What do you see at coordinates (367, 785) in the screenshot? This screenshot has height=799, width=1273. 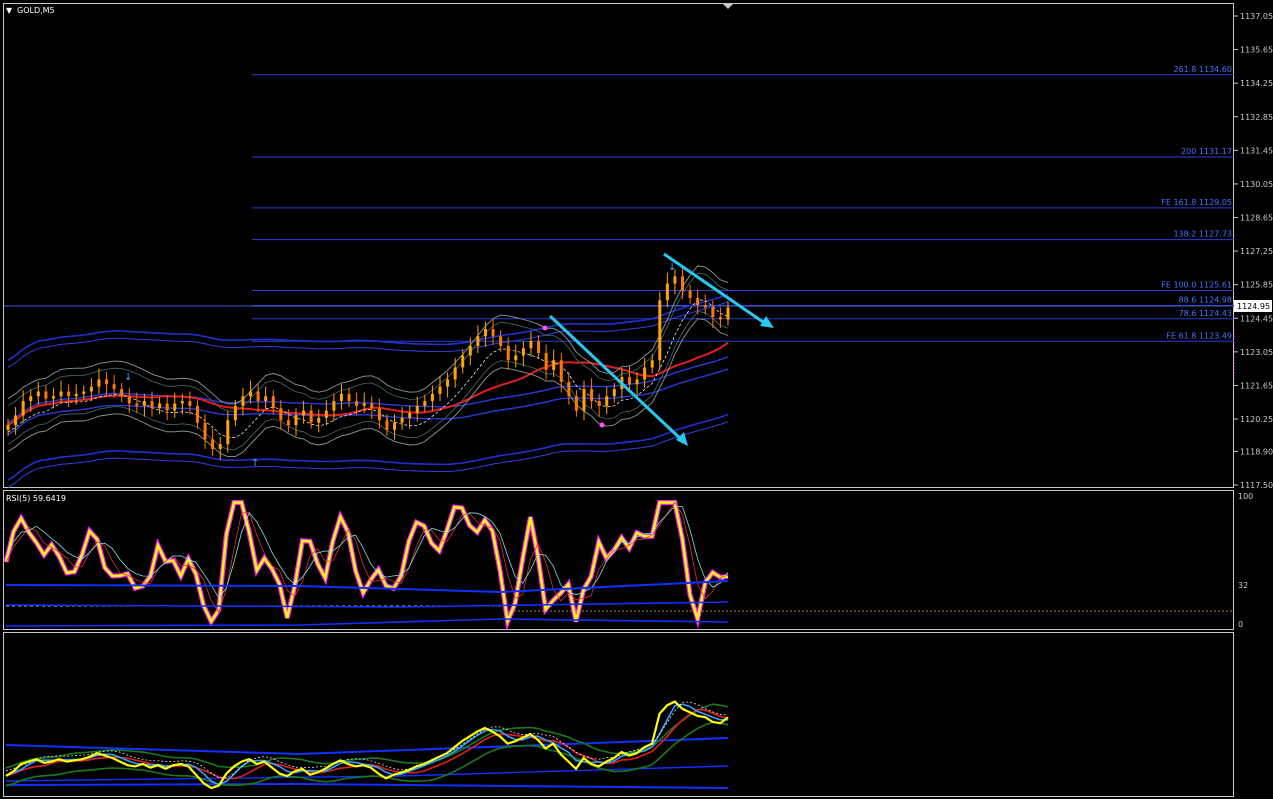 I see `osc-lower-band` at bounding box center [367, 785].